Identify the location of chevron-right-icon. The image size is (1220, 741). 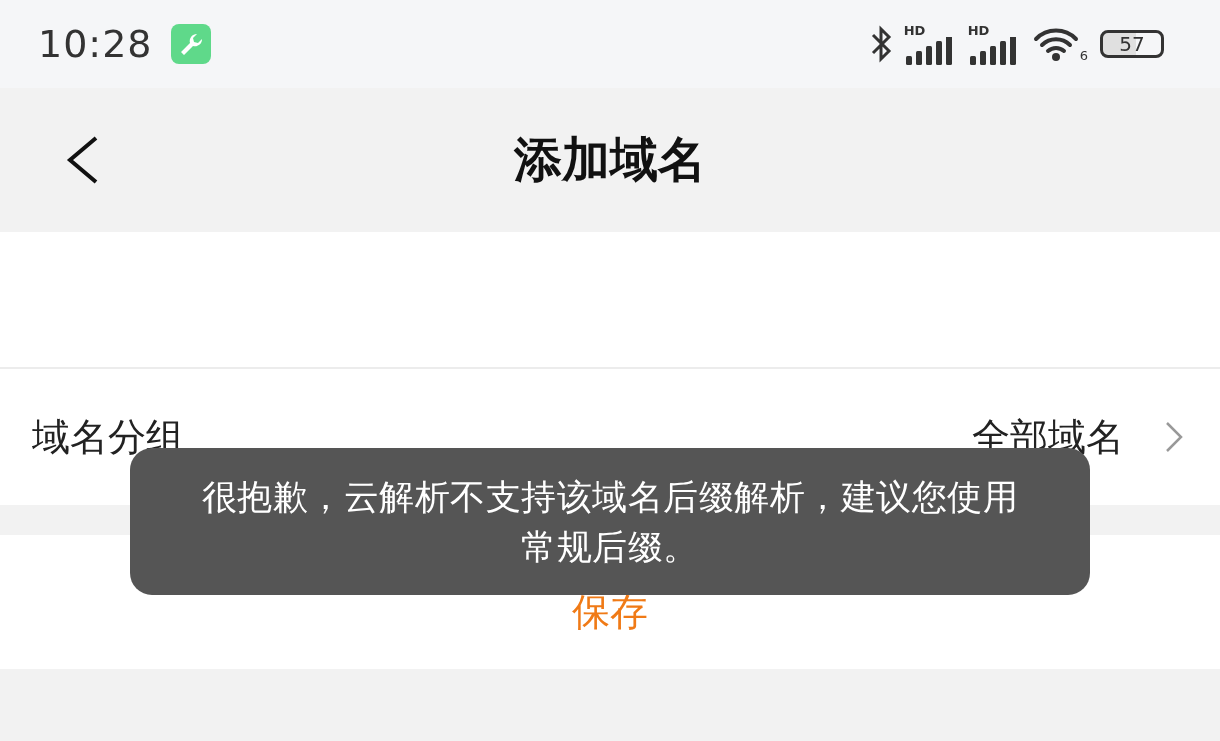
(1174, 437).